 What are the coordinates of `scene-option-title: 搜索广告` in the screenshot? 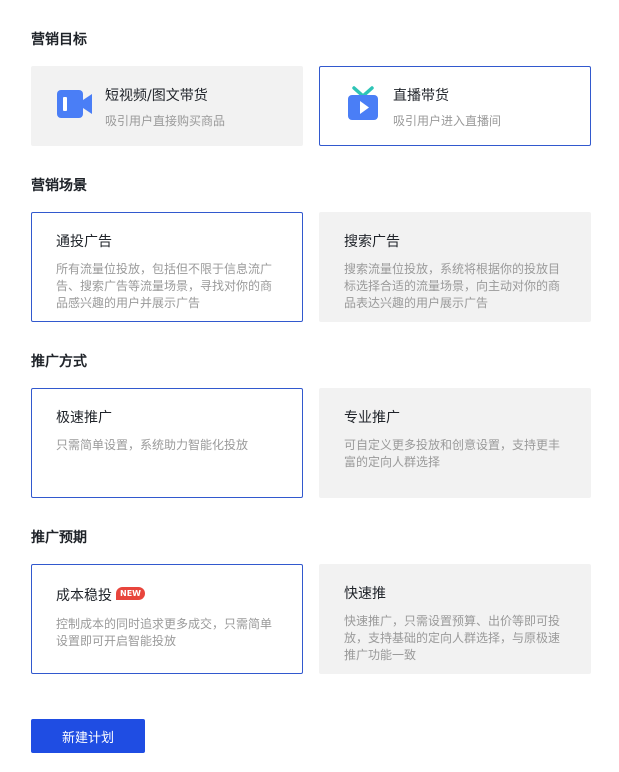 It's located at (372, 242).